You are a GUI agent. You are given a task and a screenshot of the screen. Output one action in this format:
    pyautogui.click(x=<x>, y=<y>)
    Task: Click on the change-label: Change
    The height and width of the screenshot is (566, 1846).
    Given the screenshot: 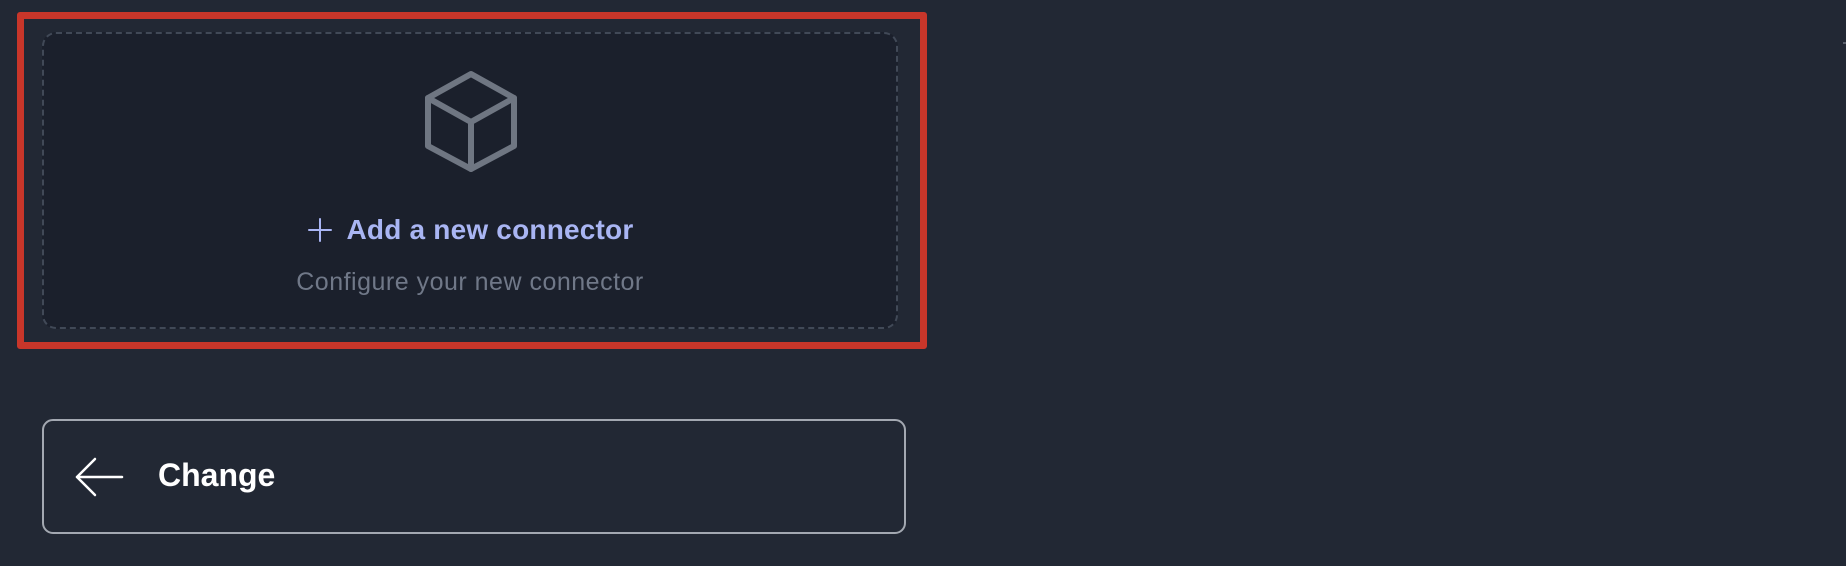 What is the action you would take?
    pyautogui.click(x=217, y=475)
    